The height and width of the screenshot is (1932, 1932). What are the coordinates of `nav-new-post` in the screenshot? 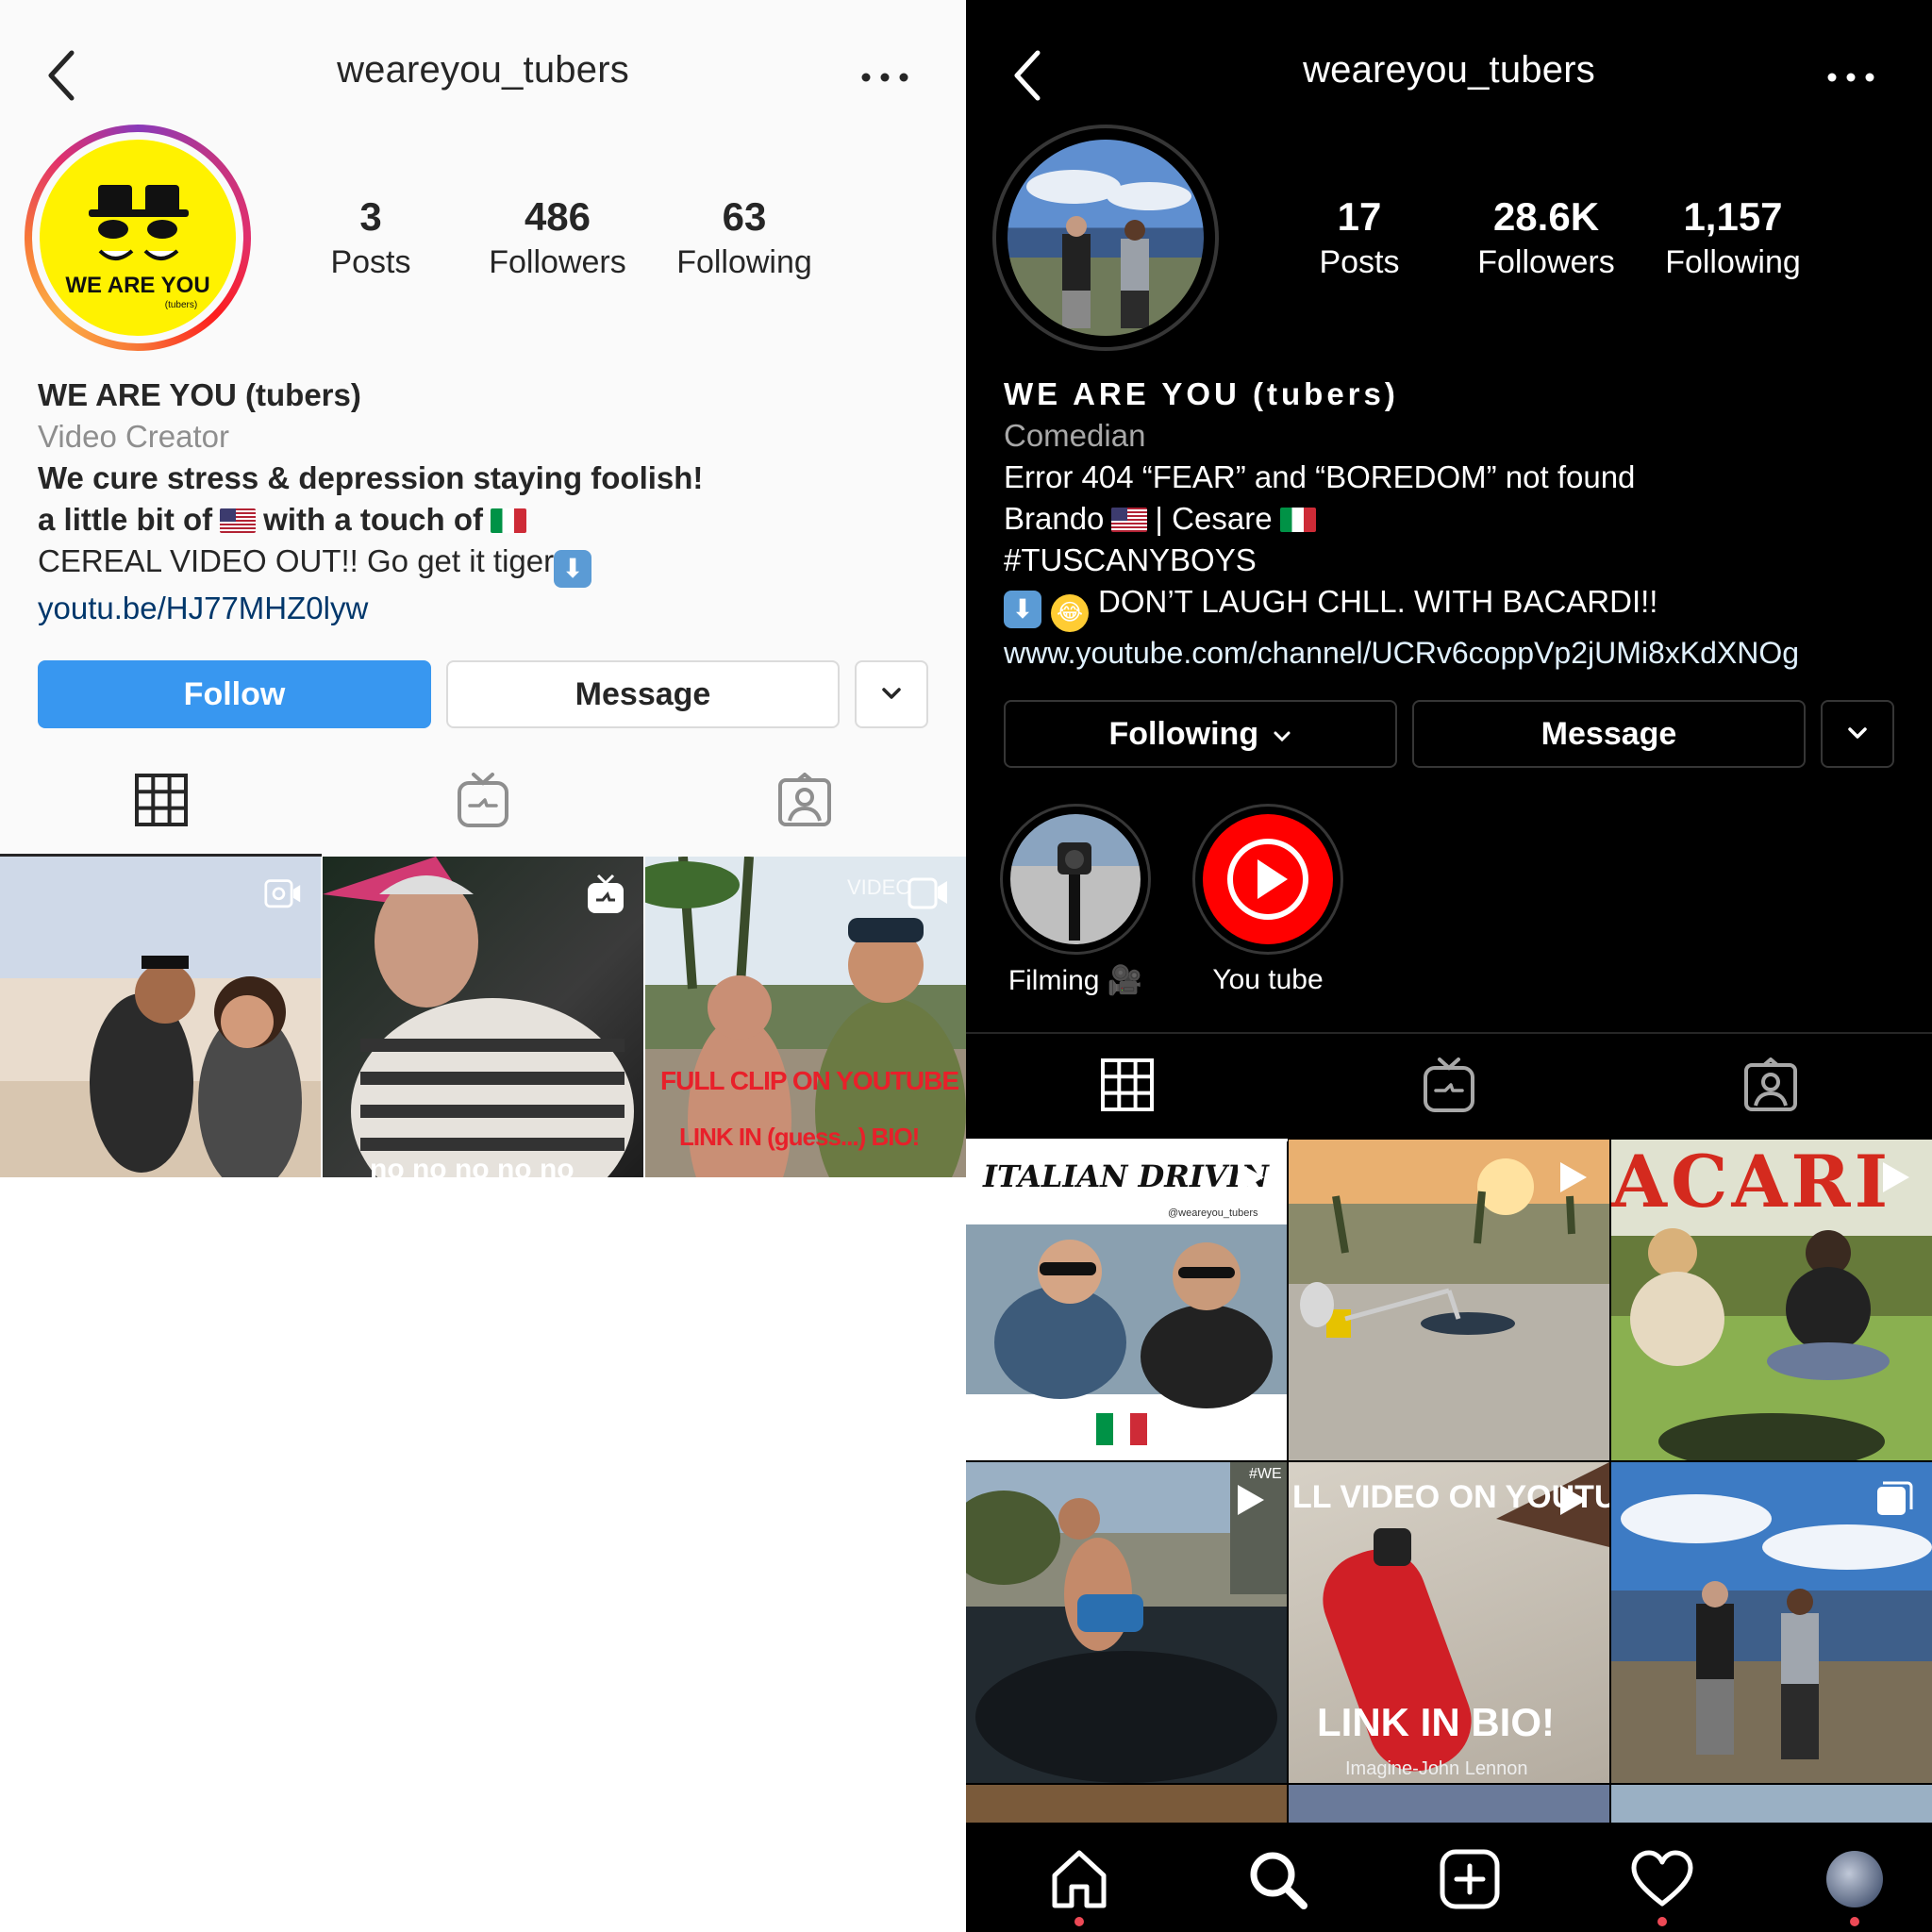 It's located at (1470, 1879).